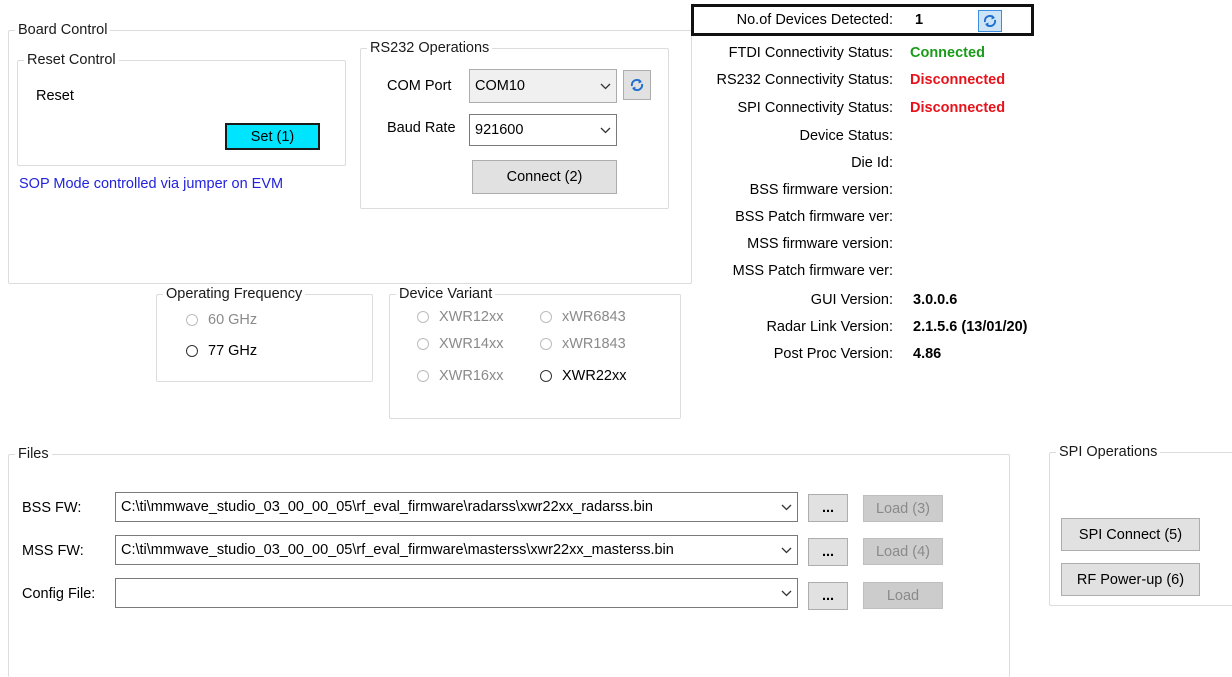  Describe the element at coordinates (52, 508) in the screenshot. I see `bss-fw-label: BSS FW:` at that location.